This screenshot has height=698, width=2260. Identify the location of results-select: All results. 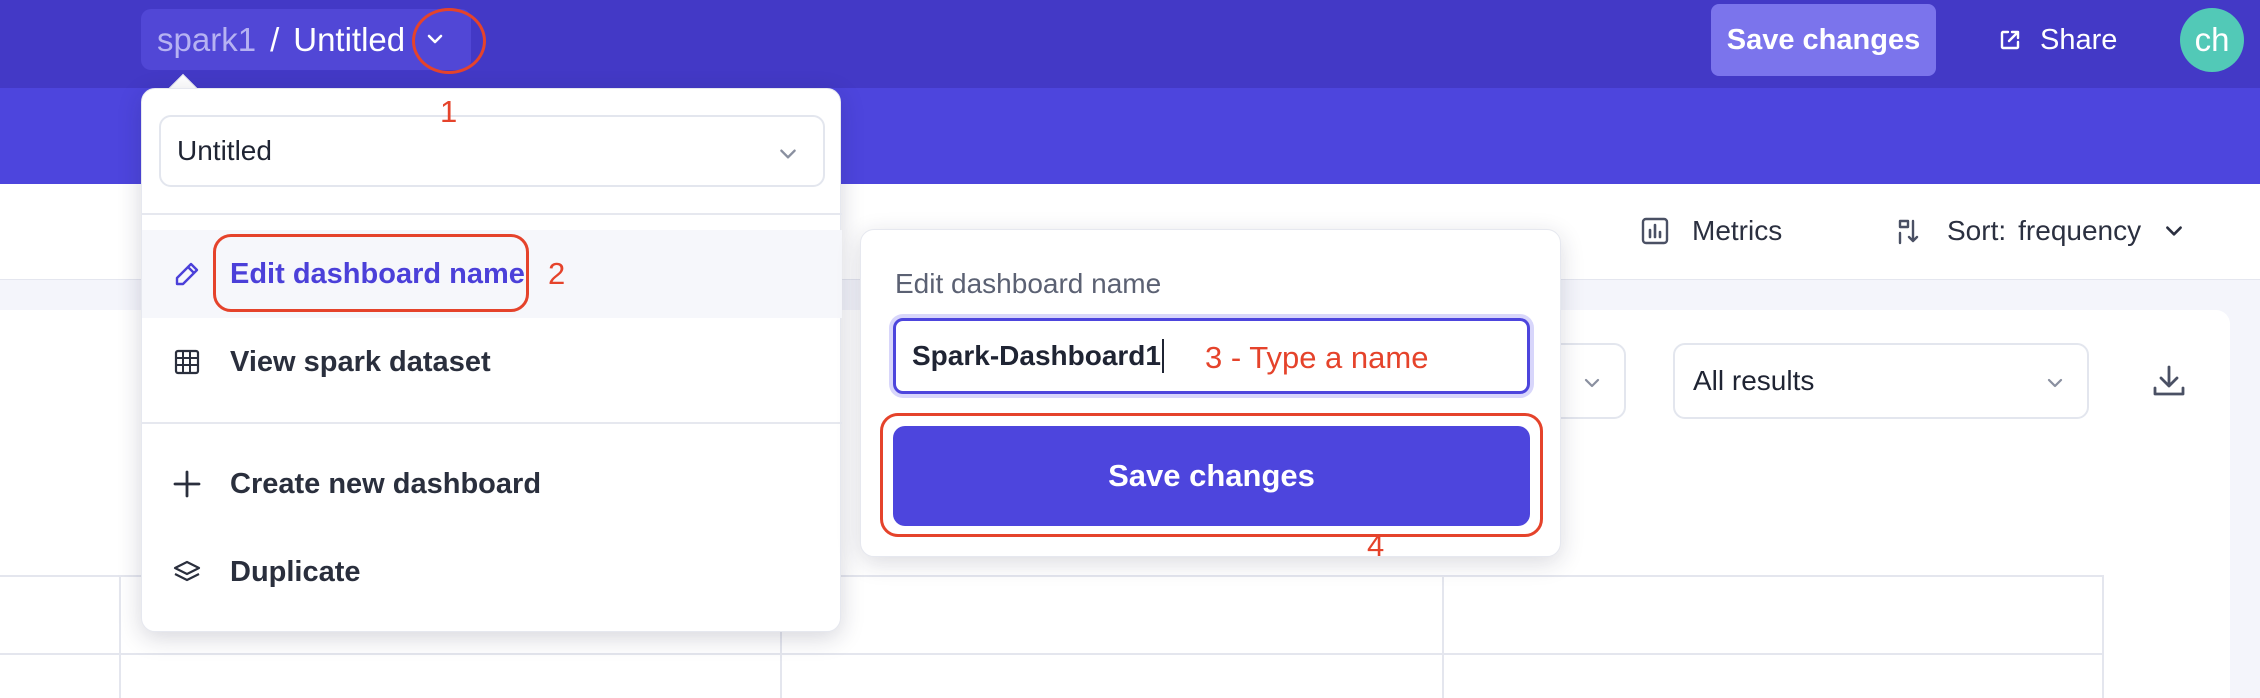
(1881, 381).